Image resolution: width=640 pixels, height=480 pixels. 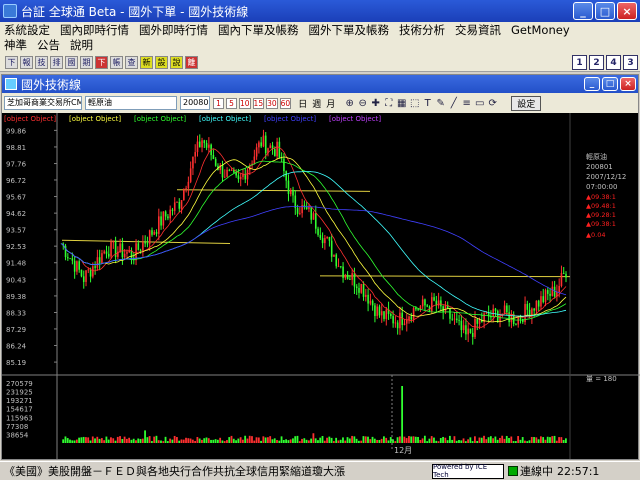 What do you see at coordinates (258, 30) in the screenshot?
I see `menu-item: 國內下單及帳務` at bounding box center [258, 30].